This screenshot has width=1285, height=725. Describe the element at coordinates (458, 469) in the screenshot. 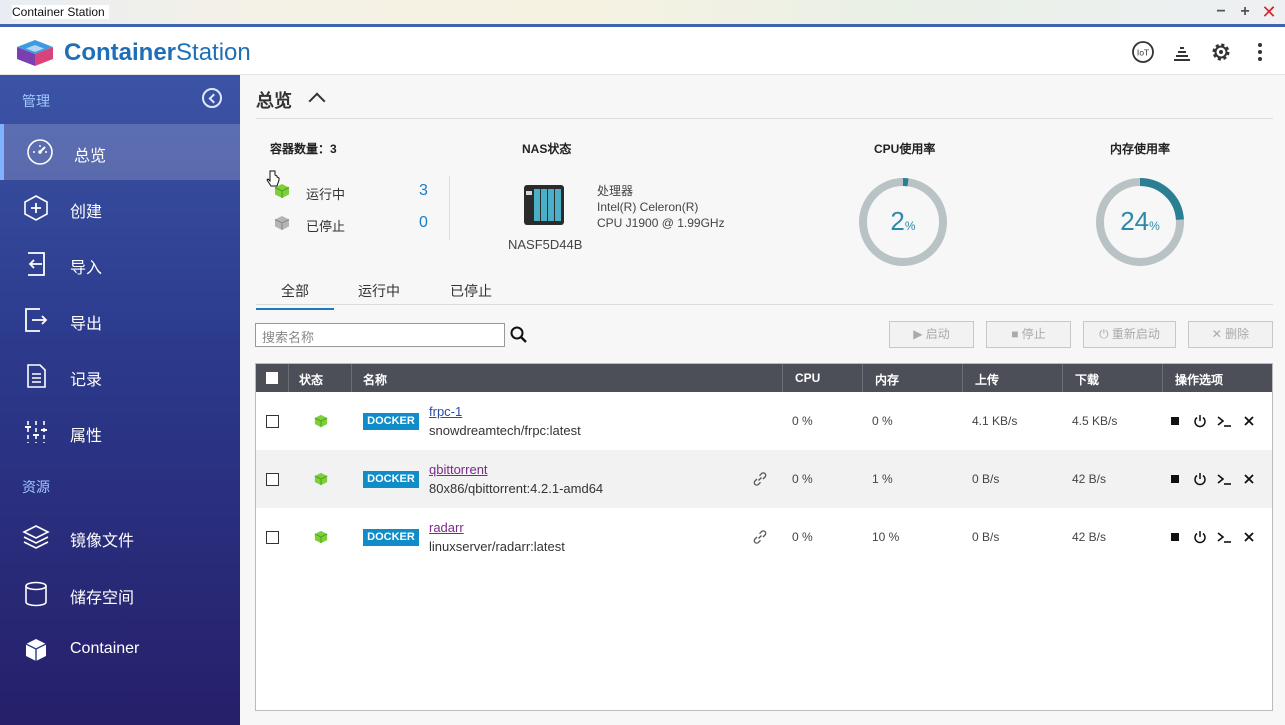

I see `container-name-link: qbittorrent` at that location.